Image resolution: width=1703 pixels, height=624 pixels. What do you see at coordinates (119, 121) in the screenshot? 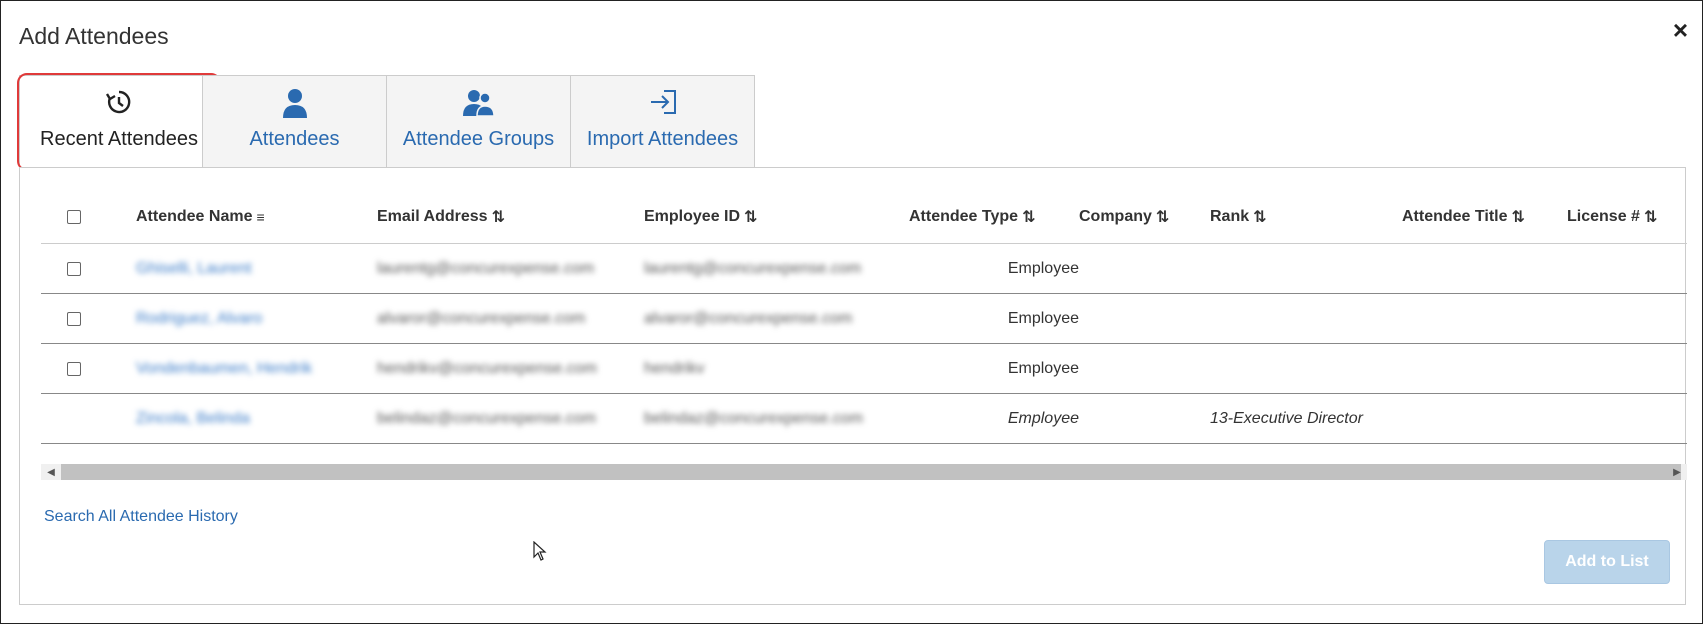
I see `tab-recent-attendees: Recent Attendees` at bounding box center [119, 121].